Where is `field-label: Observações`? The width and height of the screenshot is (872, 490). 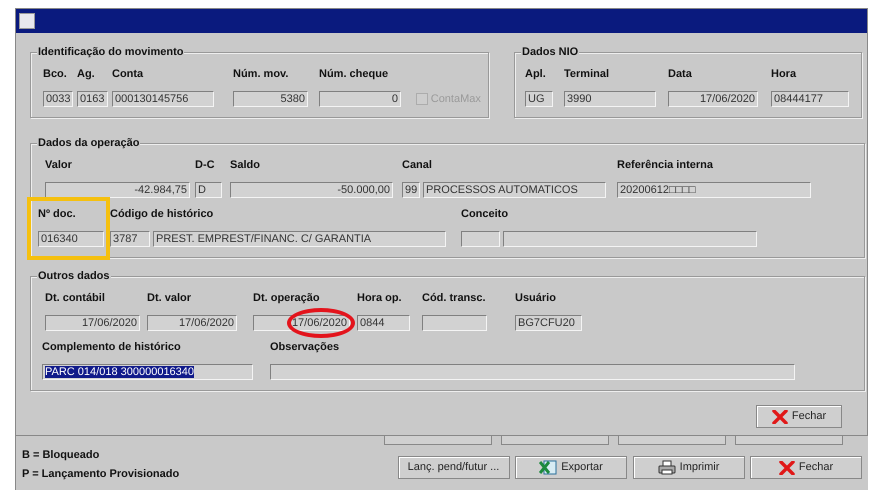
field-label: Observações is located at coordinates (305, 347).